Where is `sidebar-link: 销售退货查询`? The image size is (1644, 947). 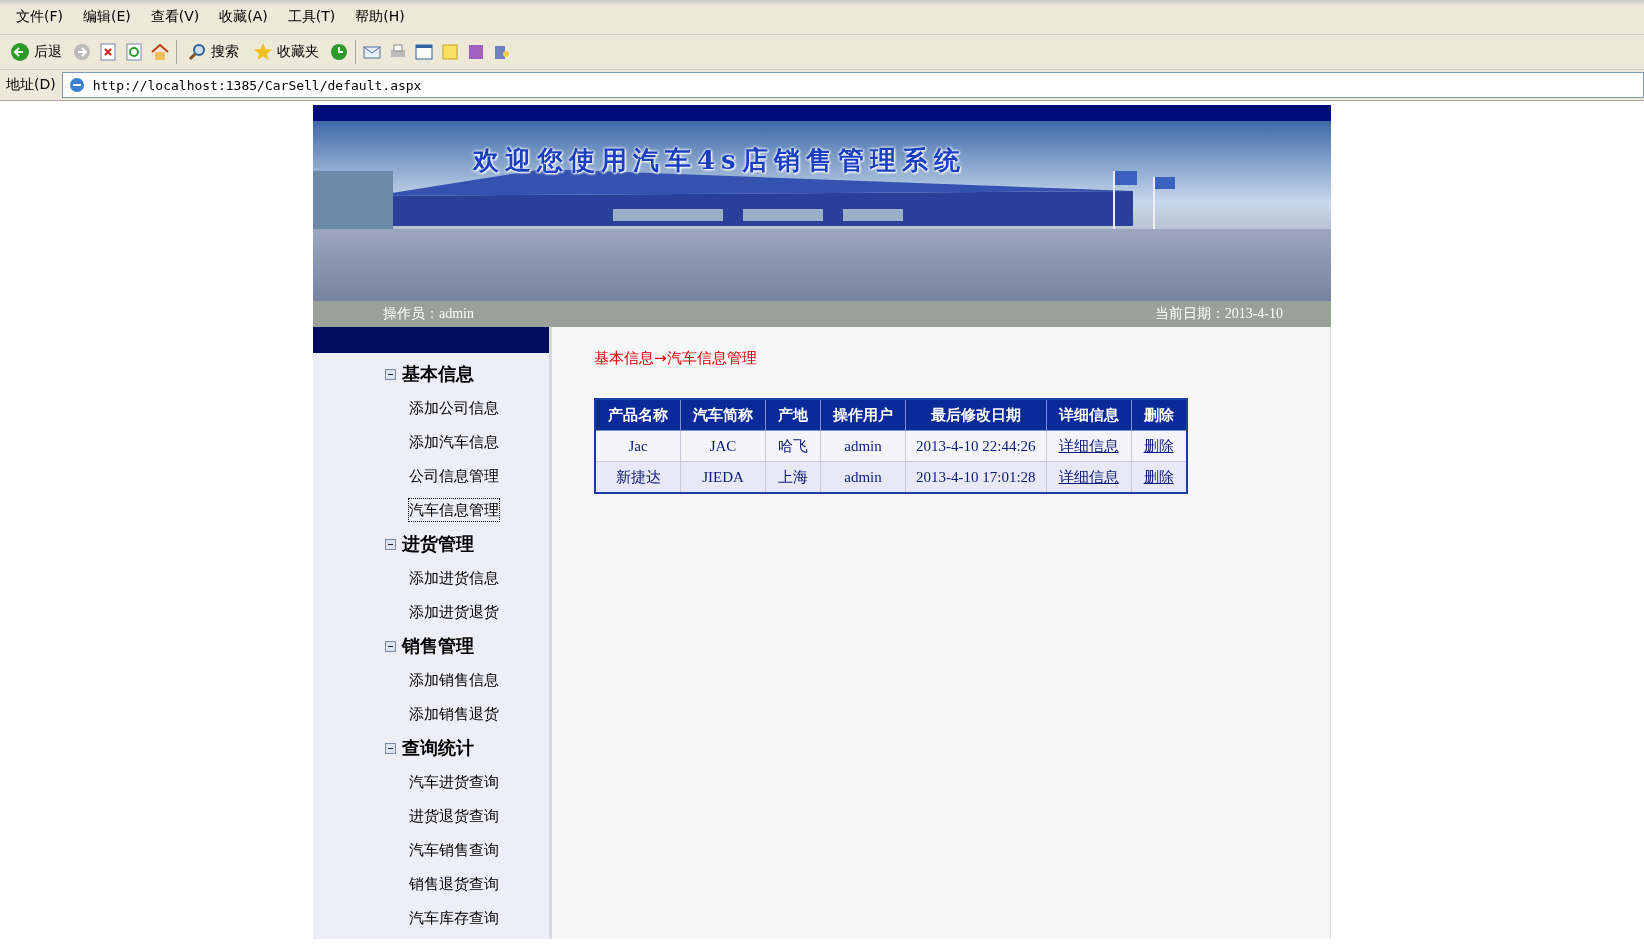 sidebar-link: 销售退货查询 is located at coordinates (454, 884).